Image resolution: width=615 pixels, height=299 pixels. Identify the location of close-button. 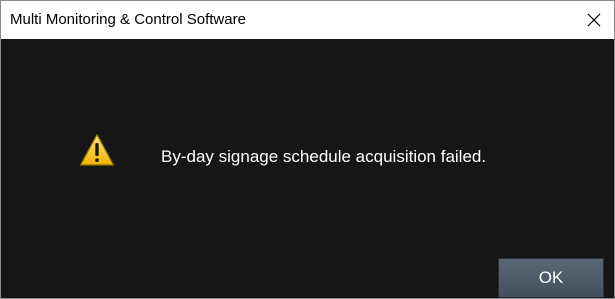
(594, 20).